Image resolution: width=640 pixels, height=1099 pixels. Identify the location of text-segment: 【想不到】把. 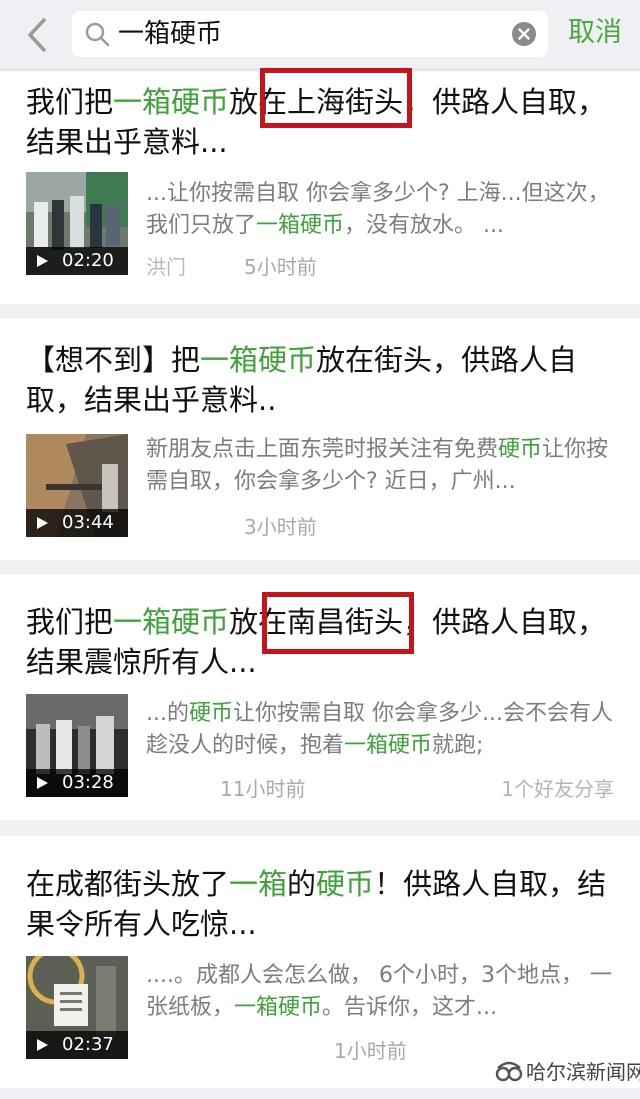
(113, 360).